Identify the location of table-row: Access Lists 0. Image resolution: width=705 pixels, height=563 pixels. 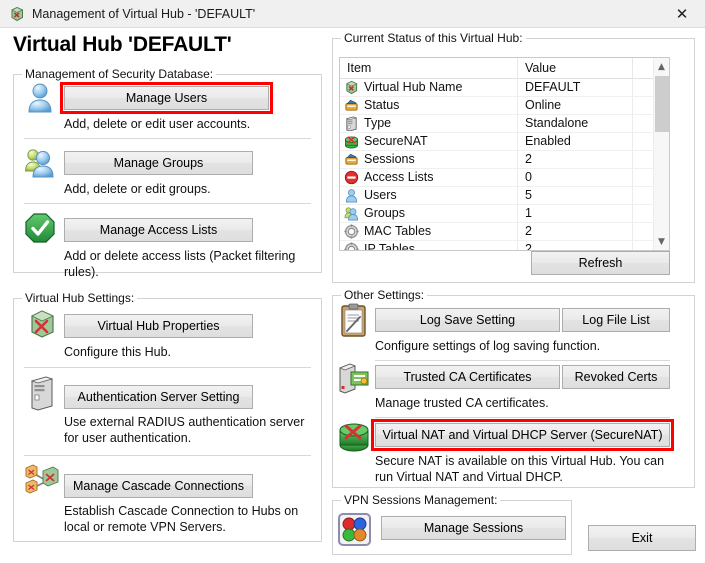
(504, 178).